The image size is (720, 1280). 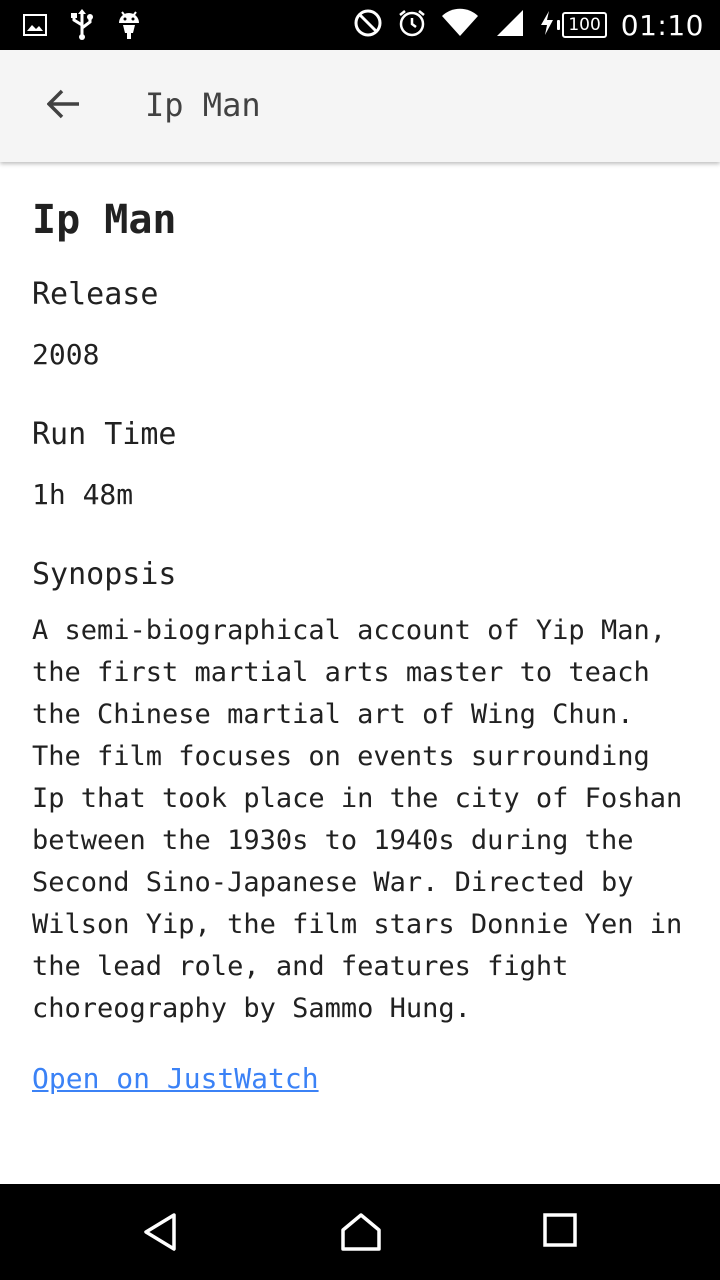 What do you see at coordinates (66, 354) in the screenshot?
I see `release-value: 2008` at bounding box center [66, 354].